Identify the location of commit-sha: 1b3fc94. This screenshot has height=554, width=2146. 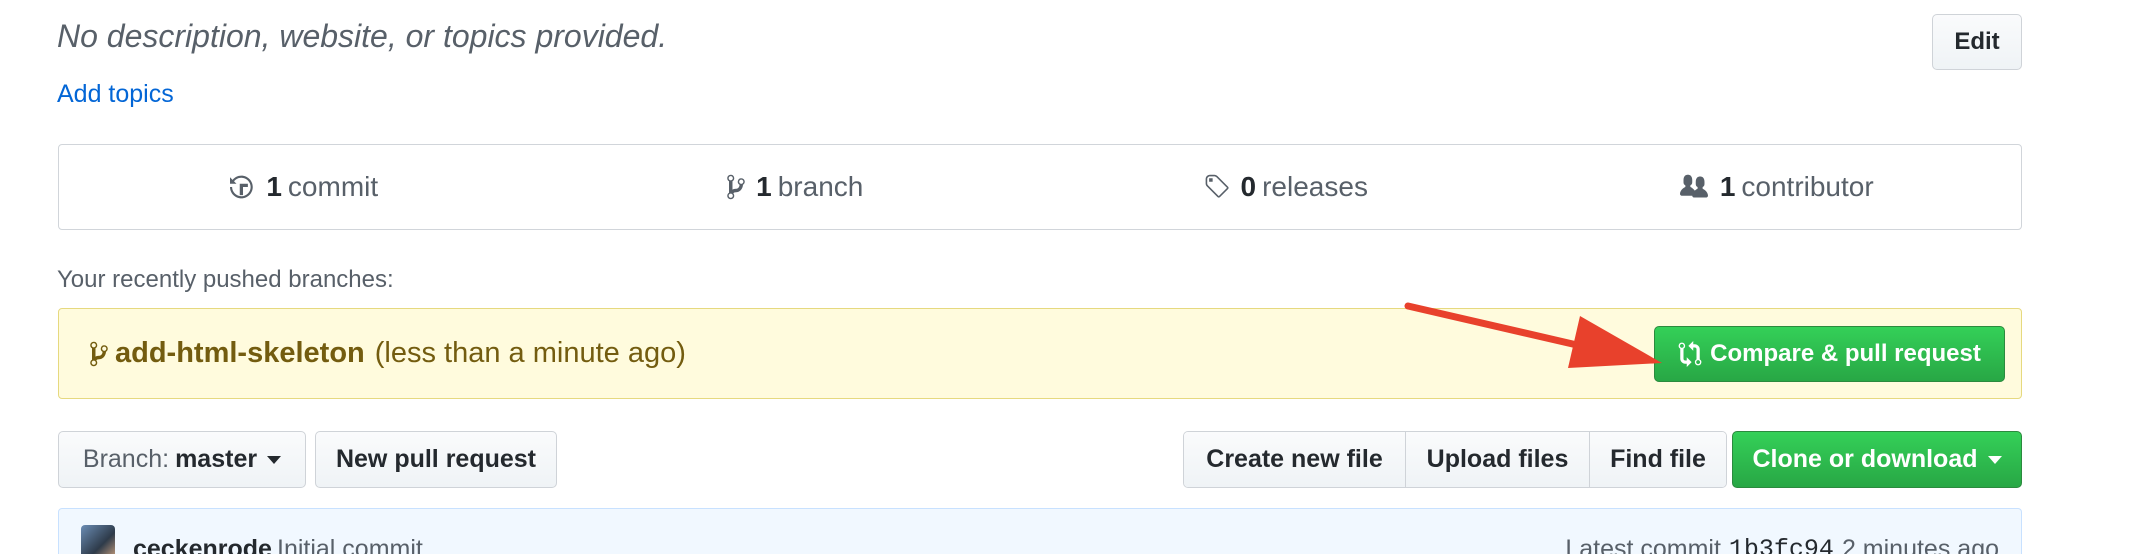
(1781, 544).